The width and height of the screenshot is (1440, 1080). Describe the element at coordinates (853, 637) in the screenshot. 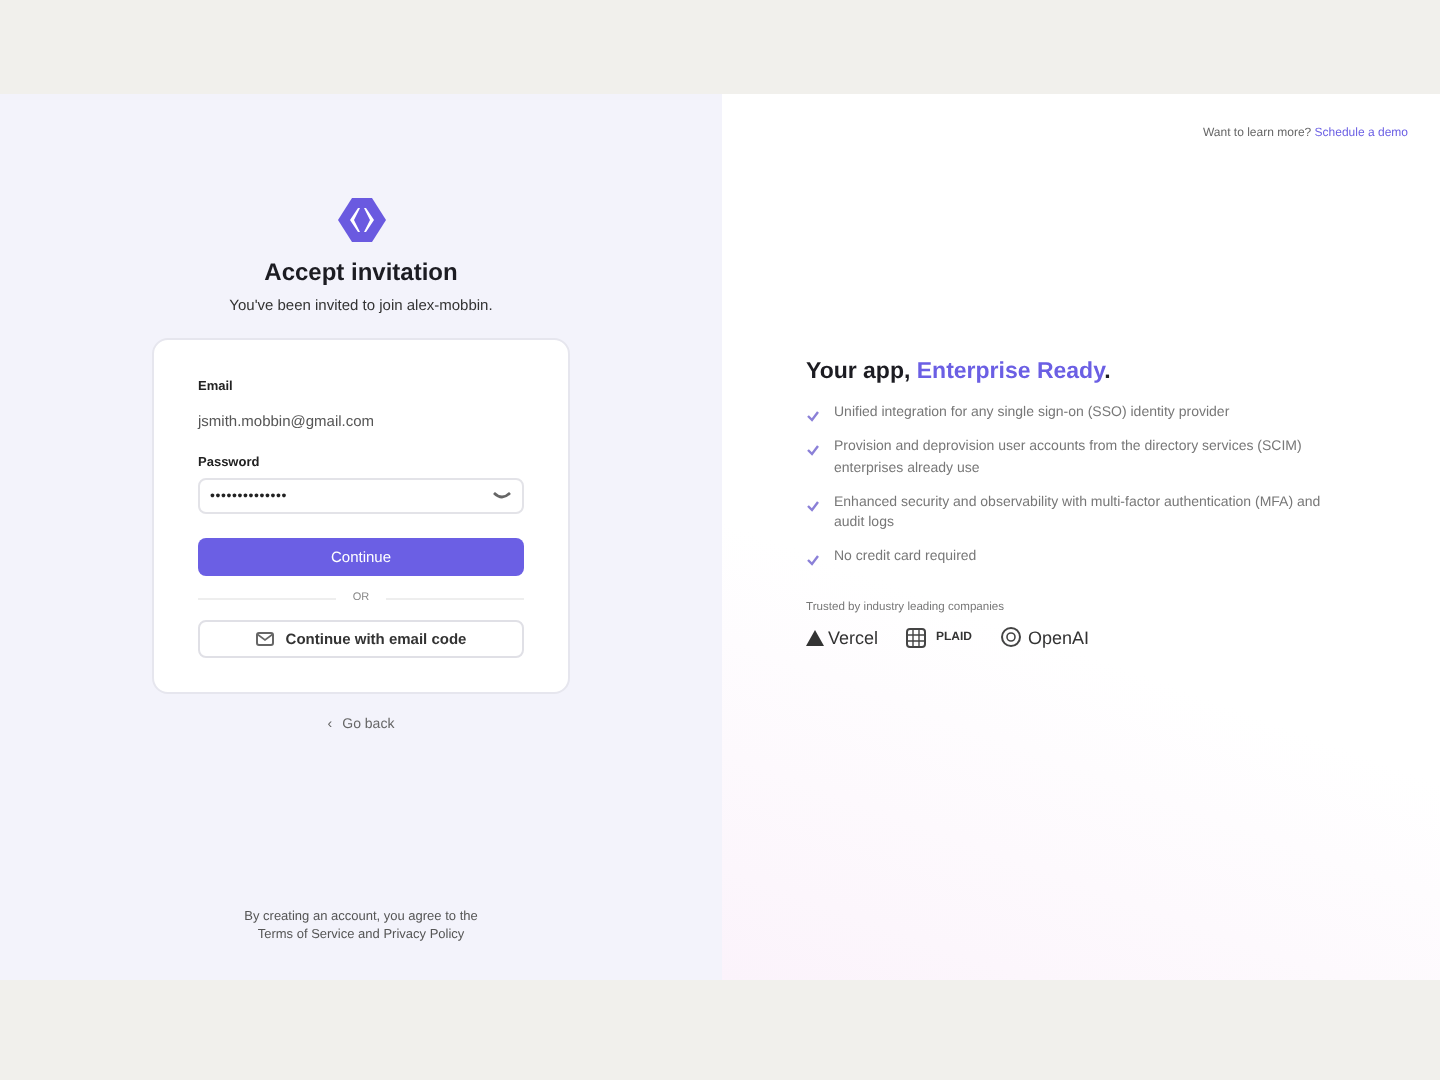

I see `company-logo-text: Vercel` at that location.